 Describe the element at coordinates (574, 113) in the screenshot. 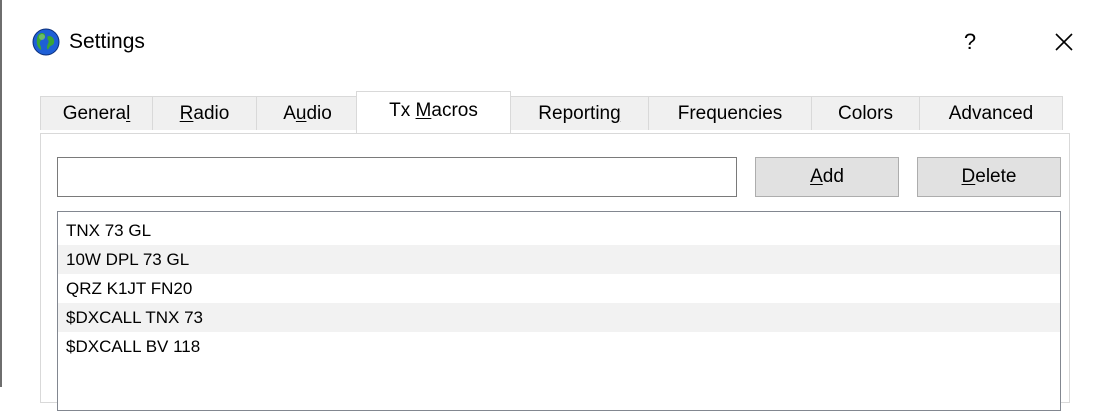

I see `tab-label: Reportin` at that location.